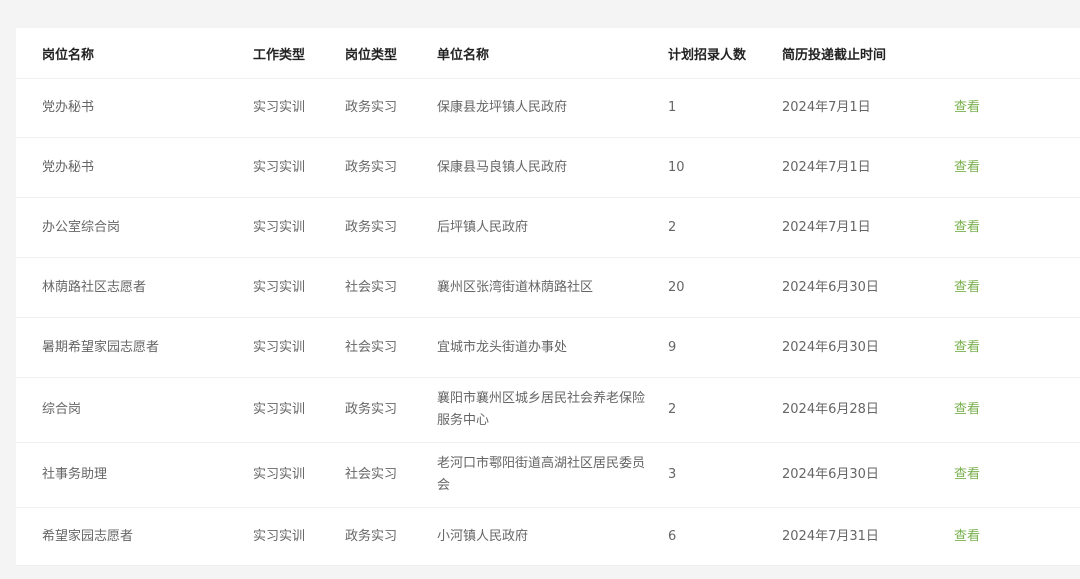 The width and height of the screenshot is (1080, 579). I want to click on header-deadline: 简历投递截止时间, so click(868, 53).